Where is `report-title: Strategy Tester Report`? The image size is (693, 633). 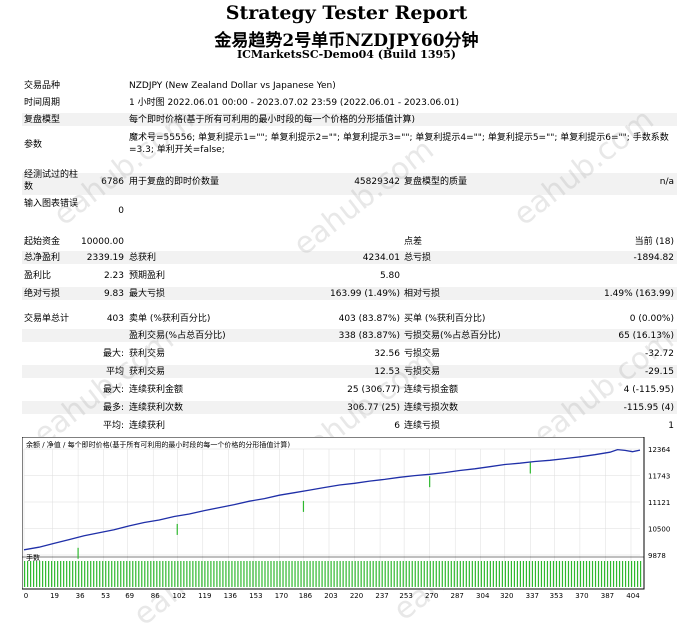
report-title: Strategy Tester Report is located at coordinates (346, 13).